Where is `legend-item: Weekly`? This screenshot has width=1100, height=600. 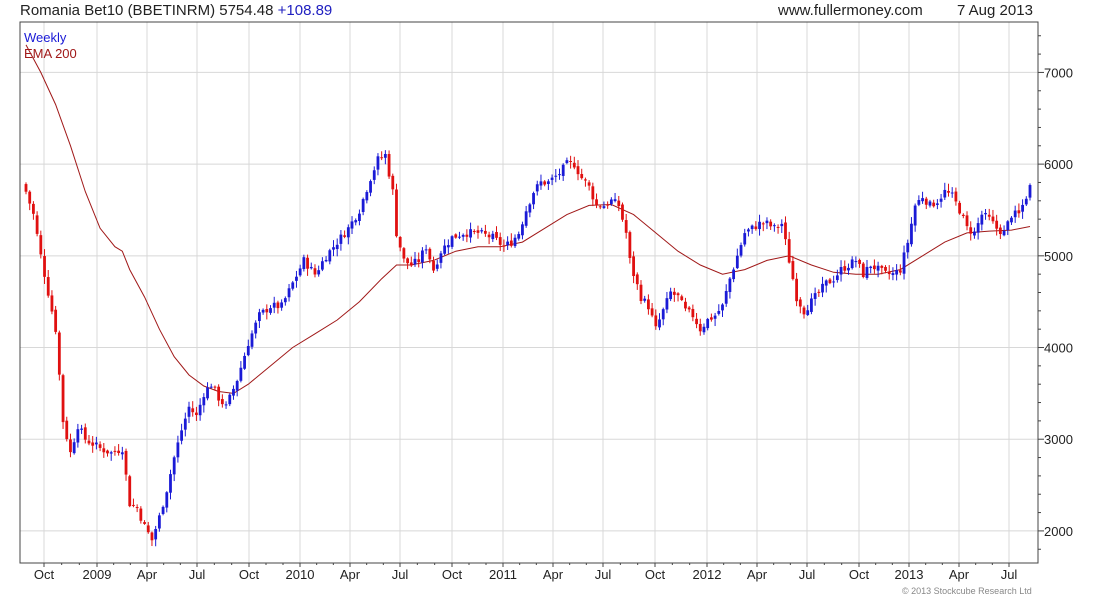
legend-item: Weekly is located at coordinates (45, 37).